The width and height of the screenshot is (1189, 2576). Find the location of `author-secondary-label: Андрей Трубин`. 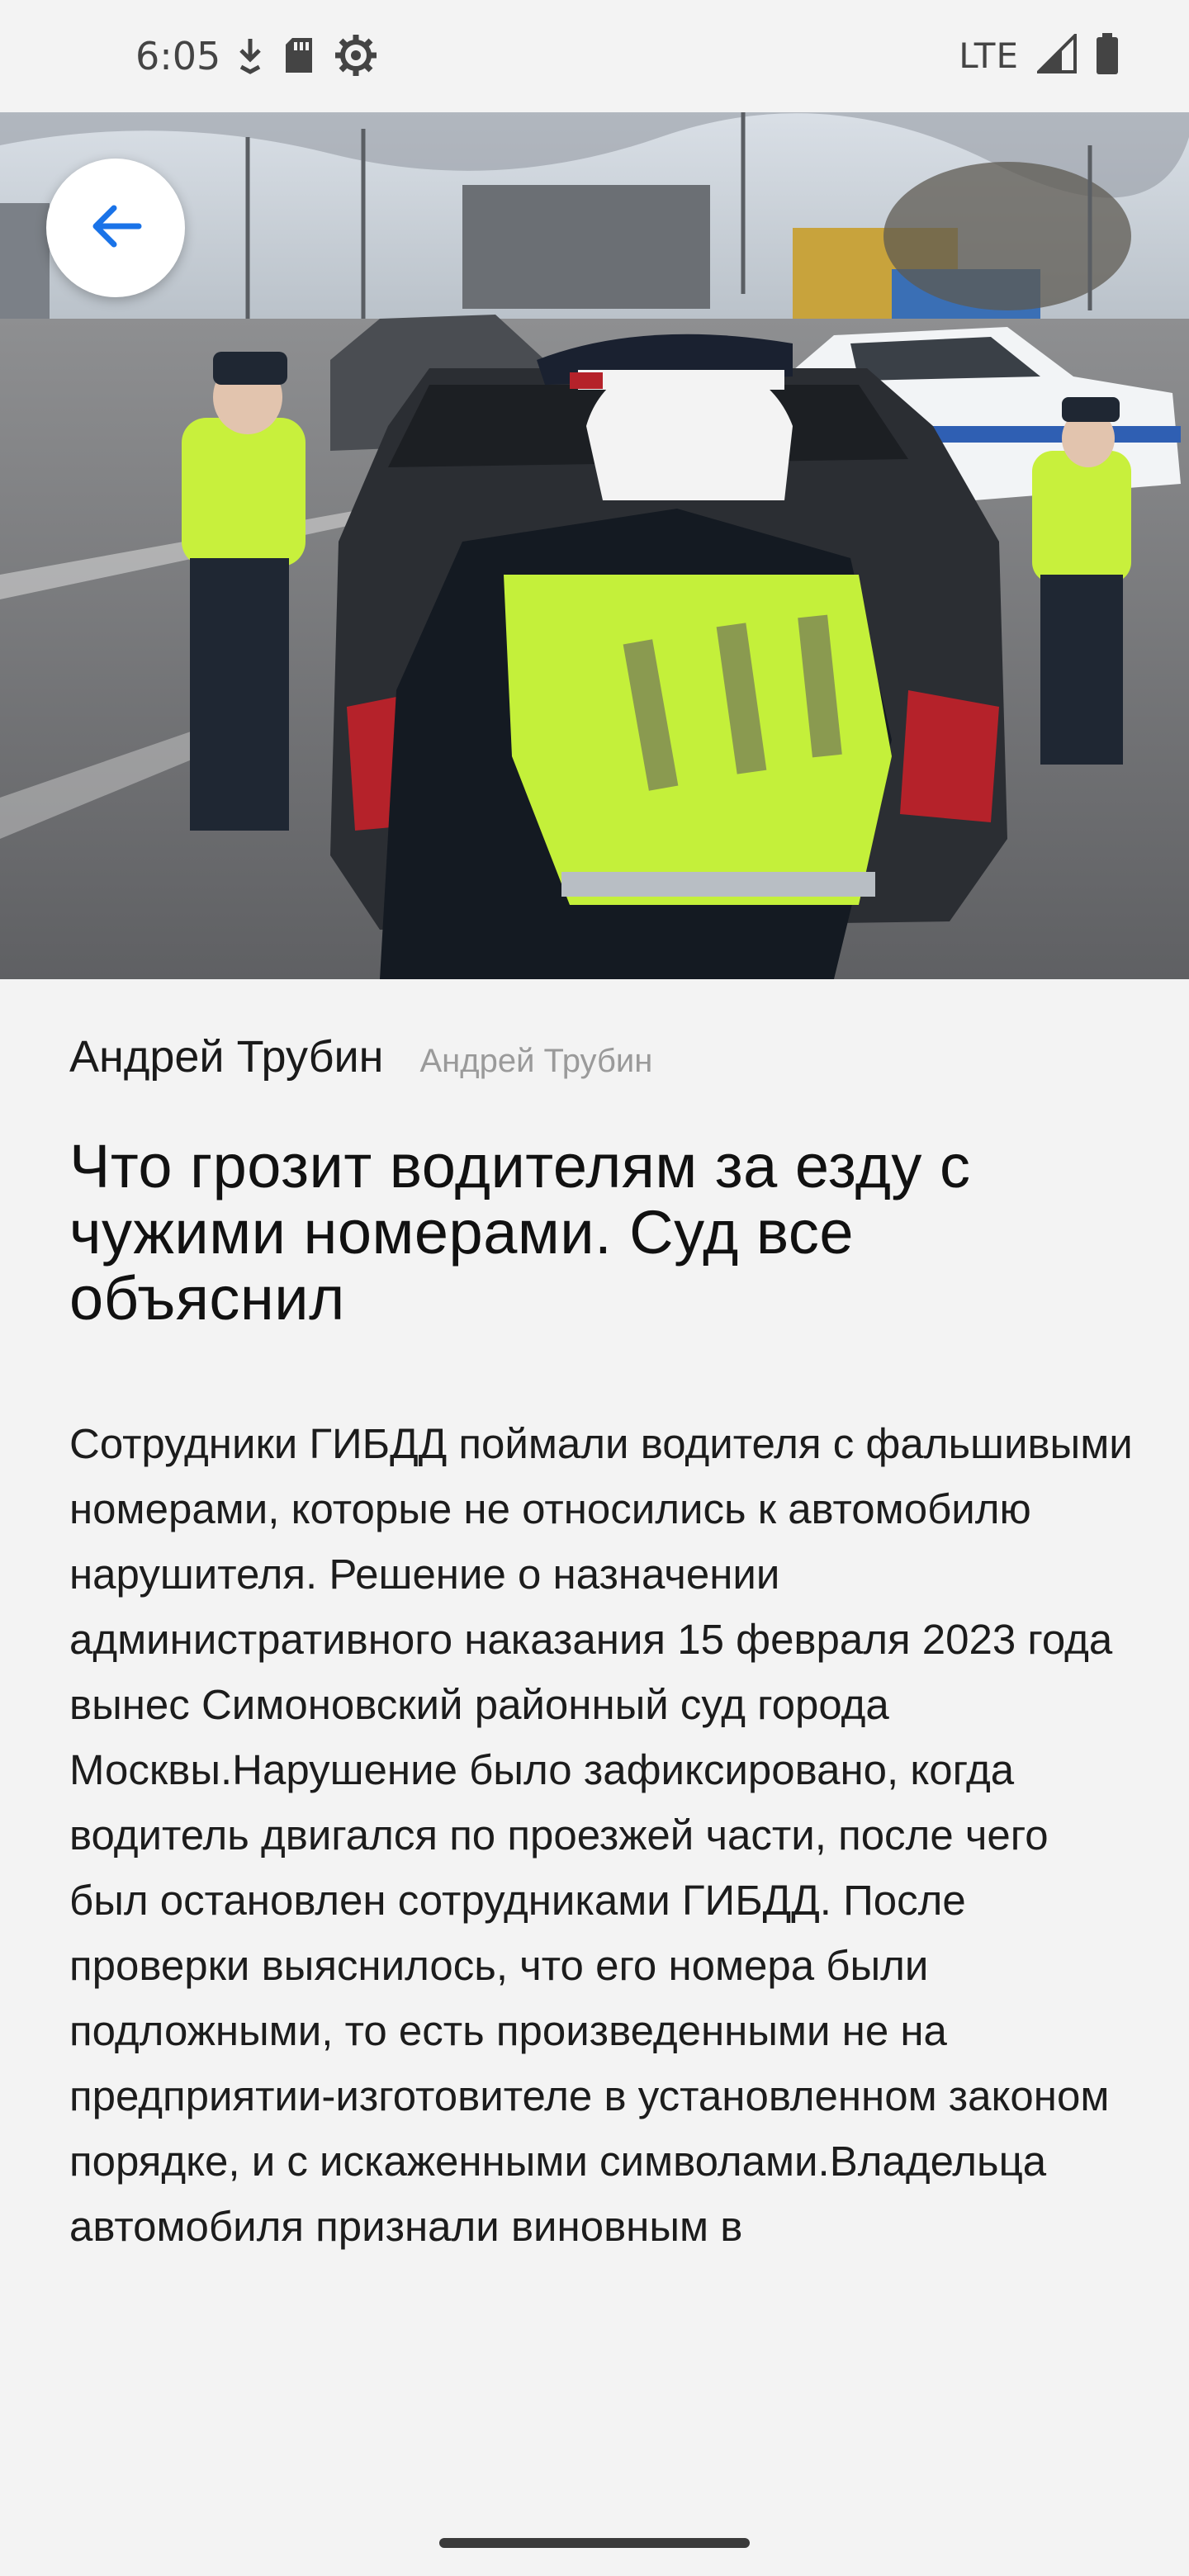

author-secondary-label: Андрей Трубин is located at coordinates (536, 1061).